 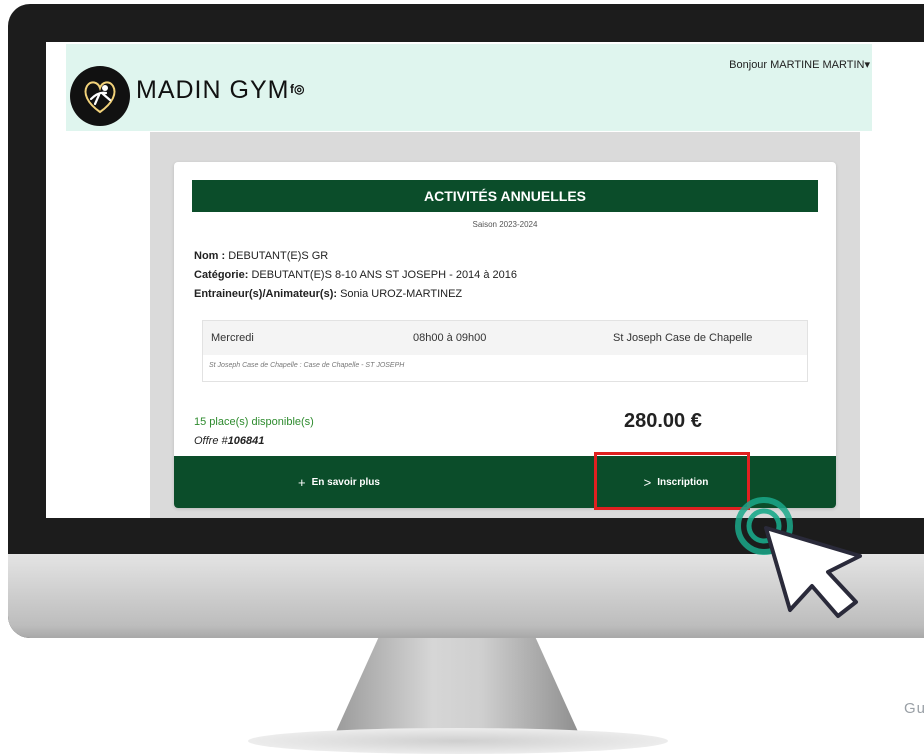 What do you see at coordinates (457, 687) in the screenshot?
I see `monitor-stand` at bounding box center [457, 687].